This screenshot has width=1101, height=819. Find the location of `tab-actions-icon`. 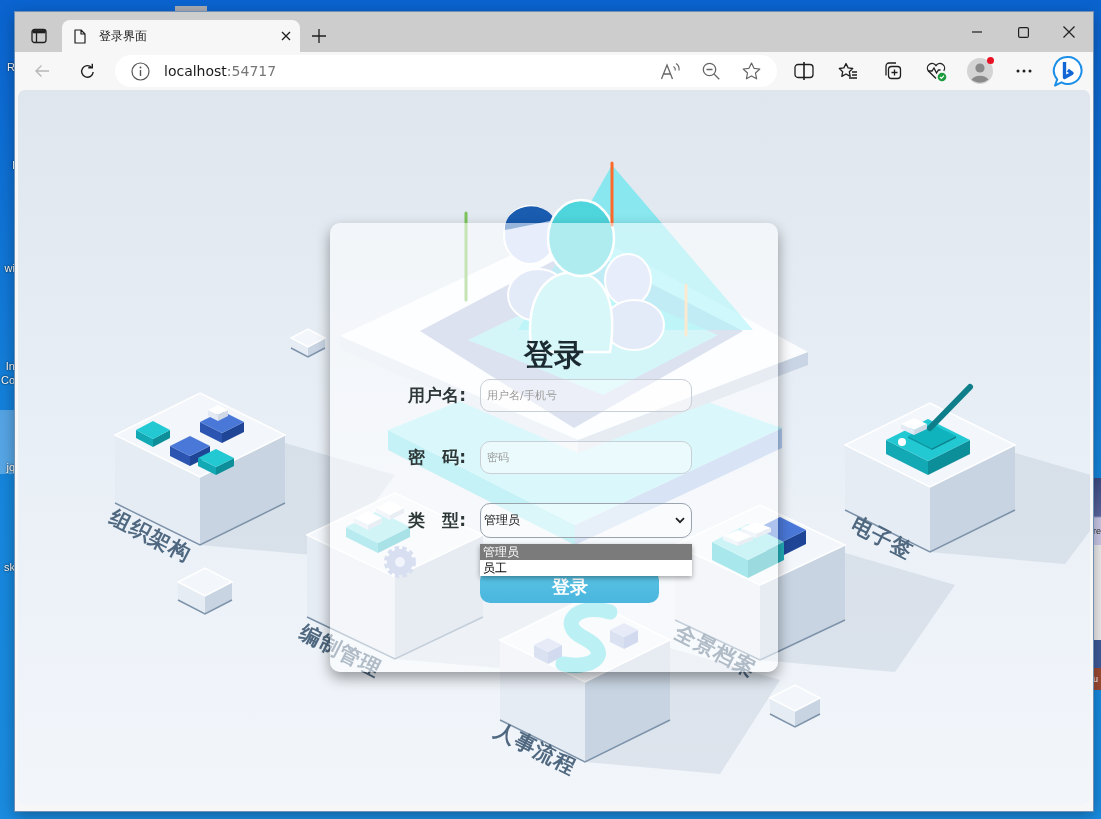

tab-actions-icon is located at coordinates (39, 36).